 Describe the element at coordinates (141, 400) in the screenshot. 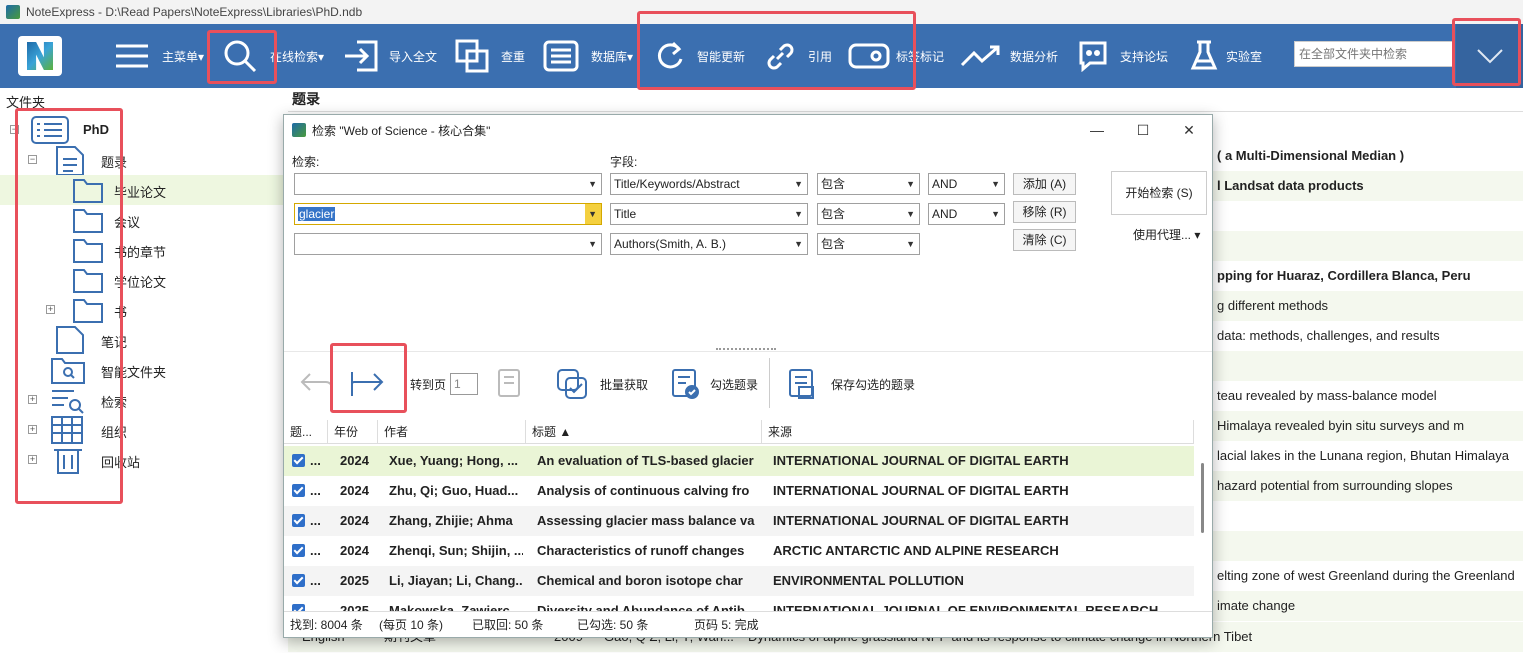

I see `tree-item-search: + 检索` at that location.